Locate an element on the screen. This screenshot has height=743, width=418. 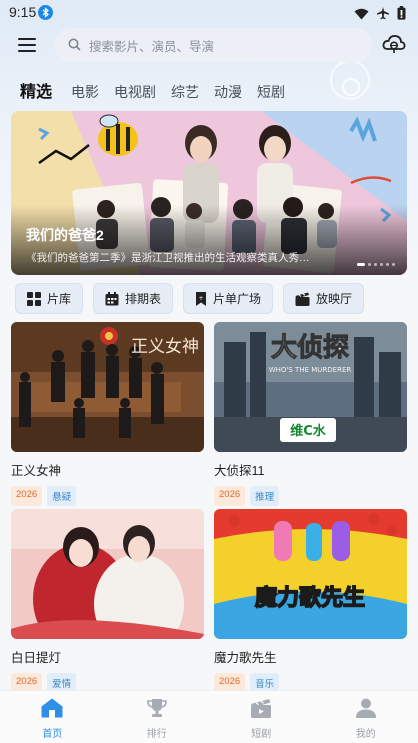
library-button: 片库 is located at coordinates (49, 298).